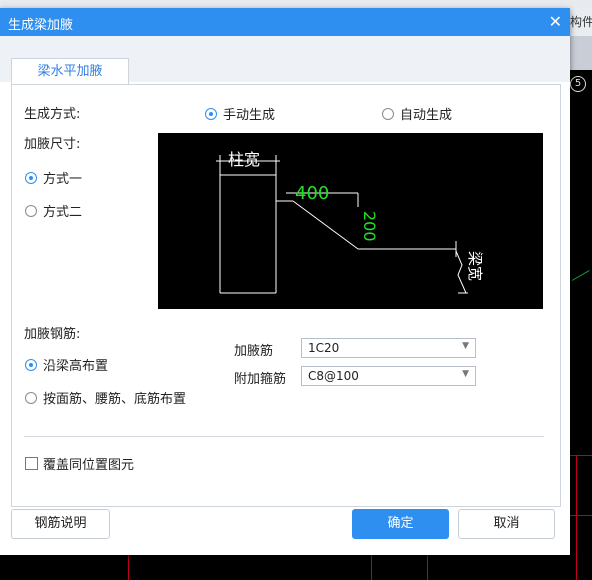 Image resolution: width=592 pixels, height=580 pixels. I want to click on checkbox-box, so click(31, 463).